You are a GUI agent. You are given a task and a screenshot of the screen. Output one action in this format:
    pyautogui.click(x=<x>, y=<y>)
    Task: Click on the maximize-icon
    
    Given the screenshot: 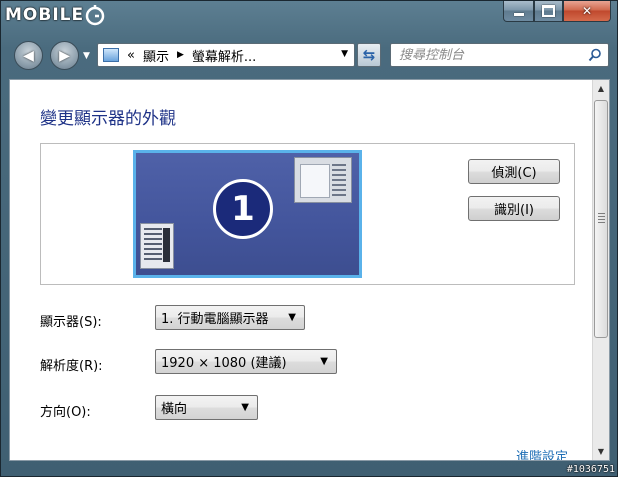 What is the action you would take?
    pyautogui.click(x=548, y=11)
    